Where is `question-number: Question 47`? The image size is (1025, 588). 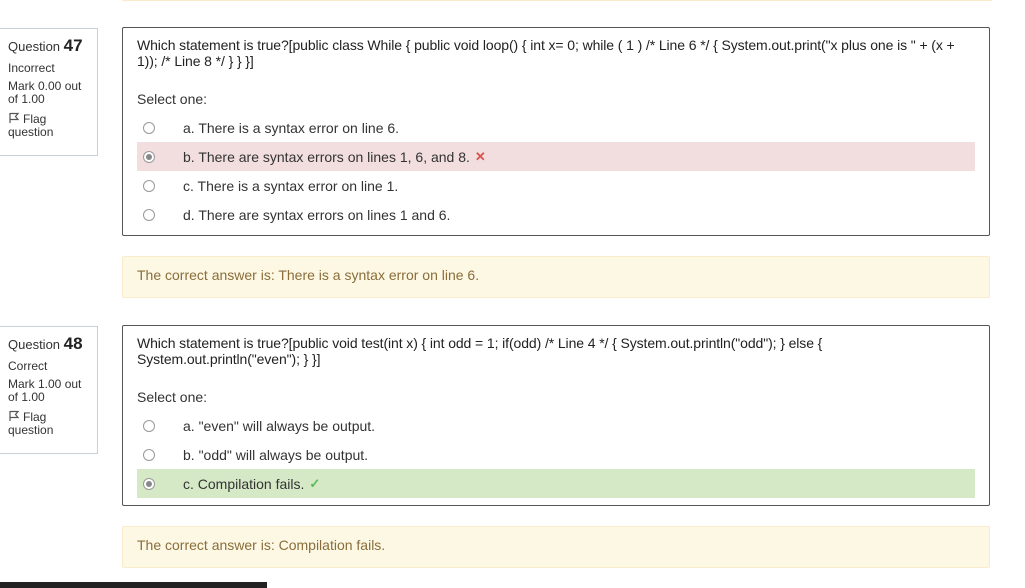 question-number: Question 47 is located at coordinates (49, 46).